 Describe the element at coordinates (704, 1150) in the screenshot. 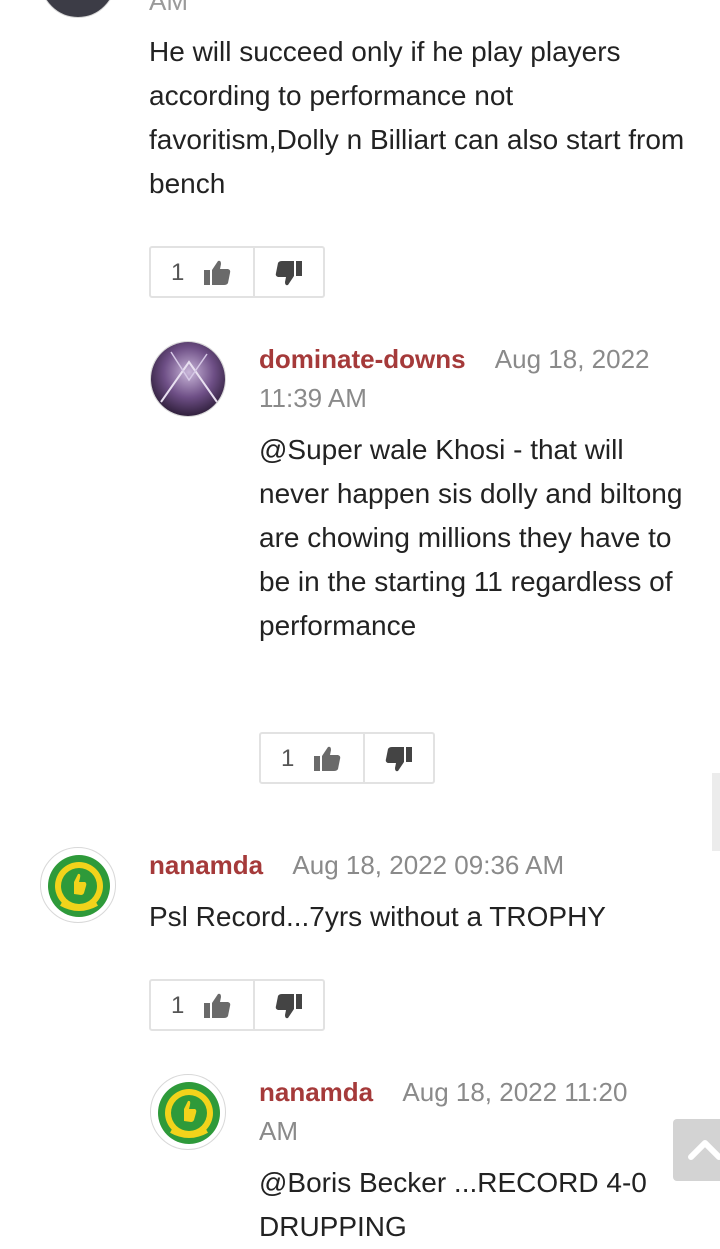

I see `chevron-up-icon` at that location.